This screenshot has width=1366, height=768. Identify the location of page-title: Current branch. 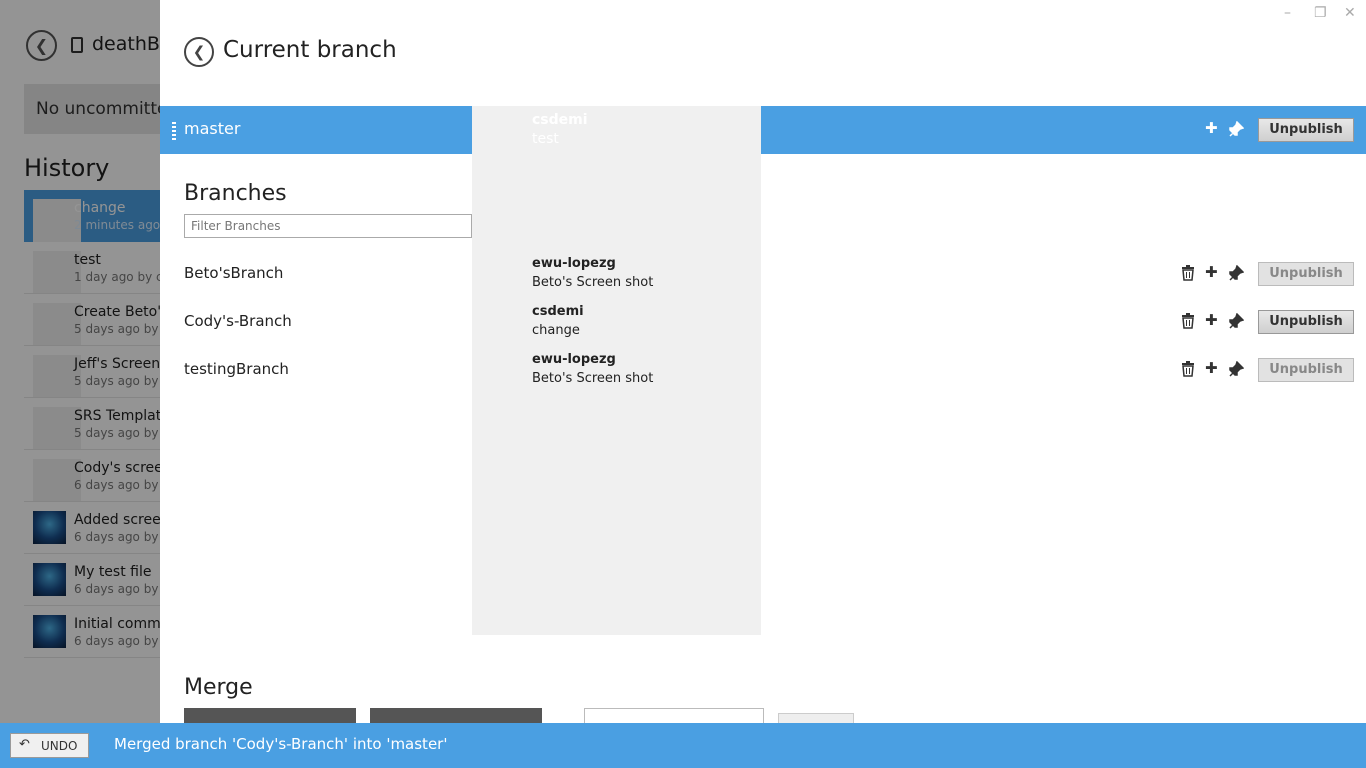
(310, 50).